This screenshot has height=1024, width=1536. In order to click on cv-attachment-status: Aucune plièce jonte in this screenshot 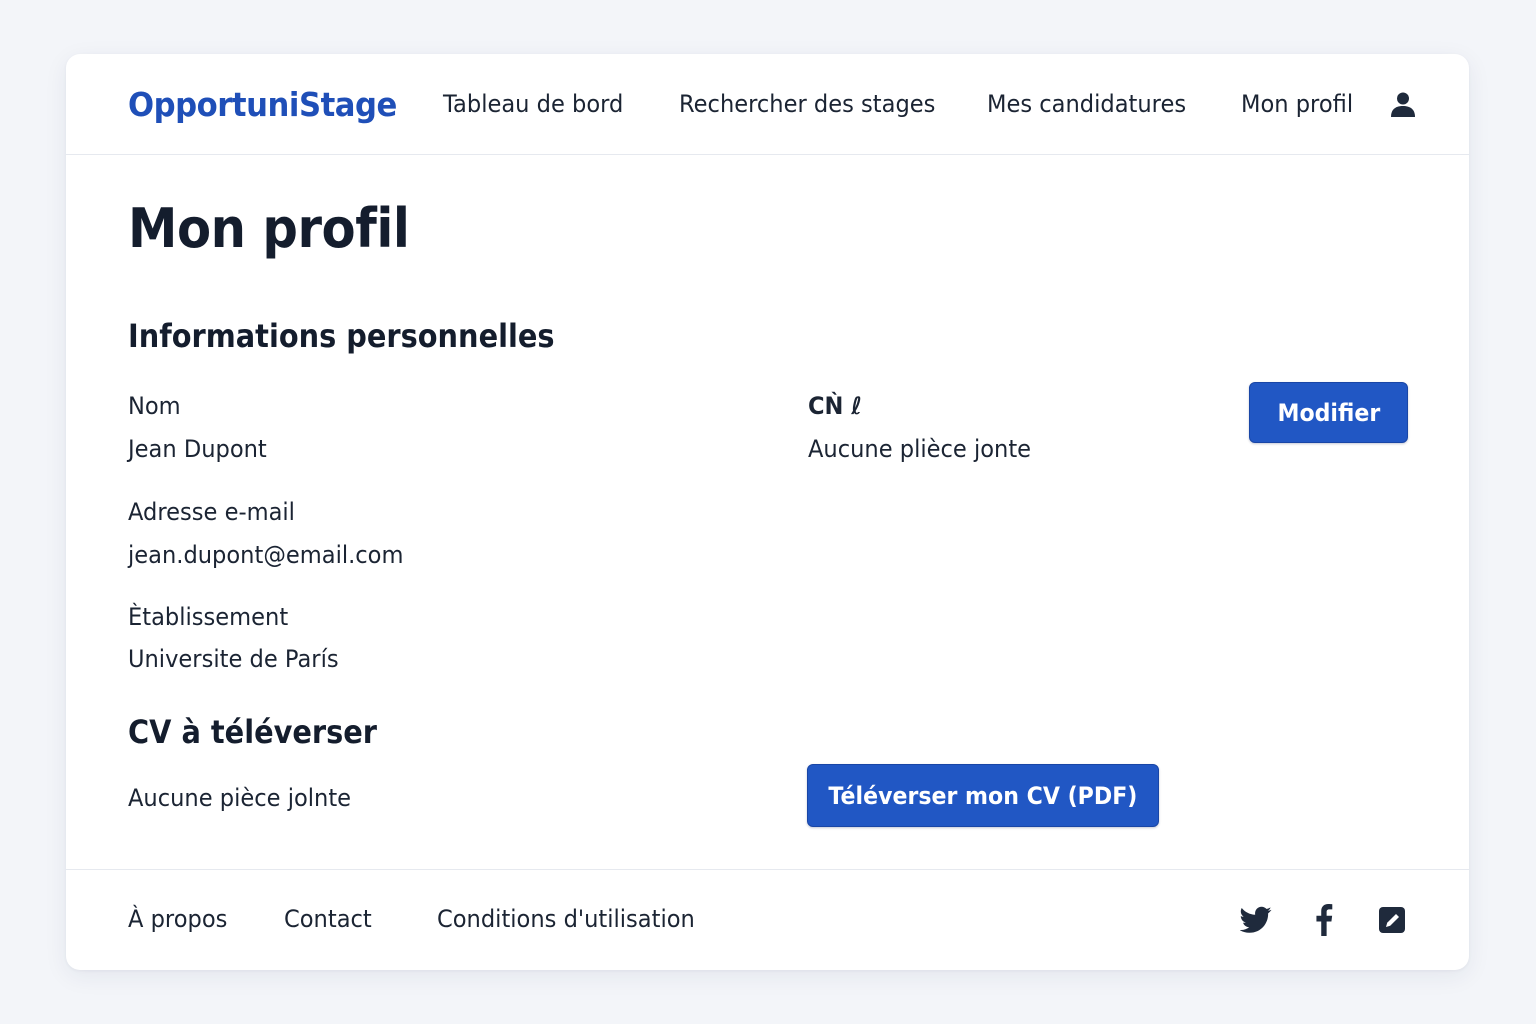, I will do `click(920, 449)`.